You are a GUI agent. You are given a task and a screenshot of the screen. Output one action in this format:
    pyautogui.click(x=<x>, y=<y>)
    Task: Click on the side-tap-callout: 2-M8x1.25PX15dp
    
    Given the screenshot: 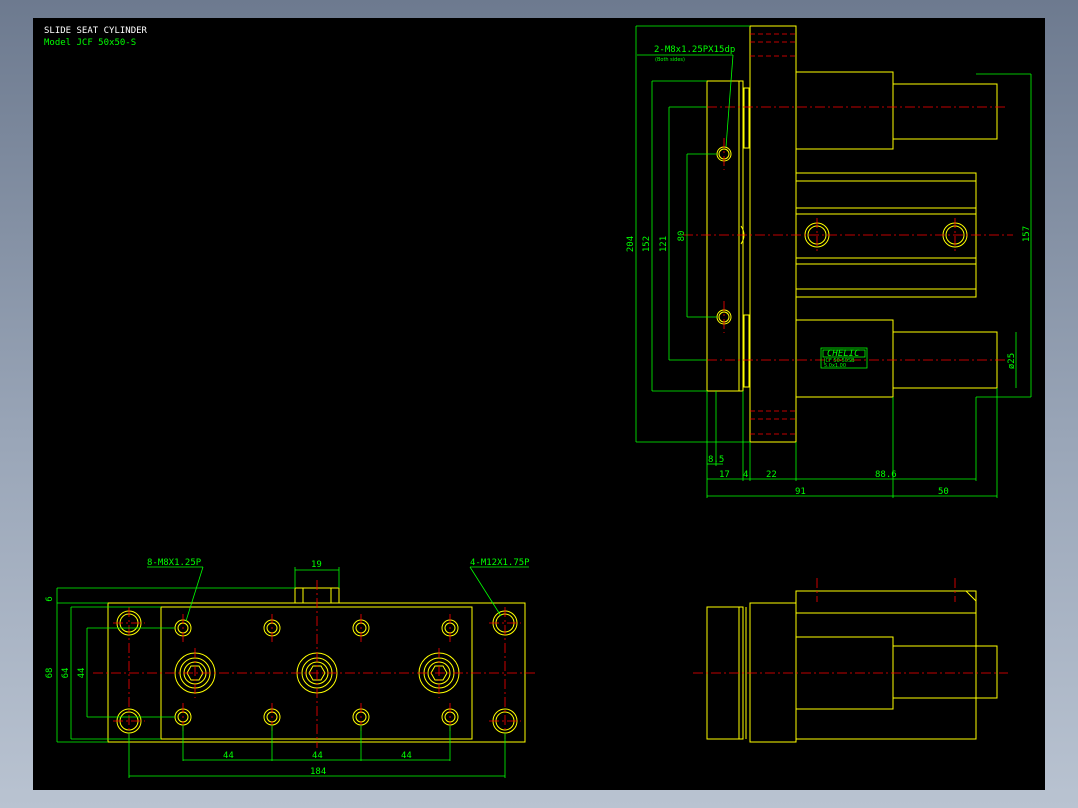 What is the action you would take?
    pyautogui.click(x=694, y=50)
    